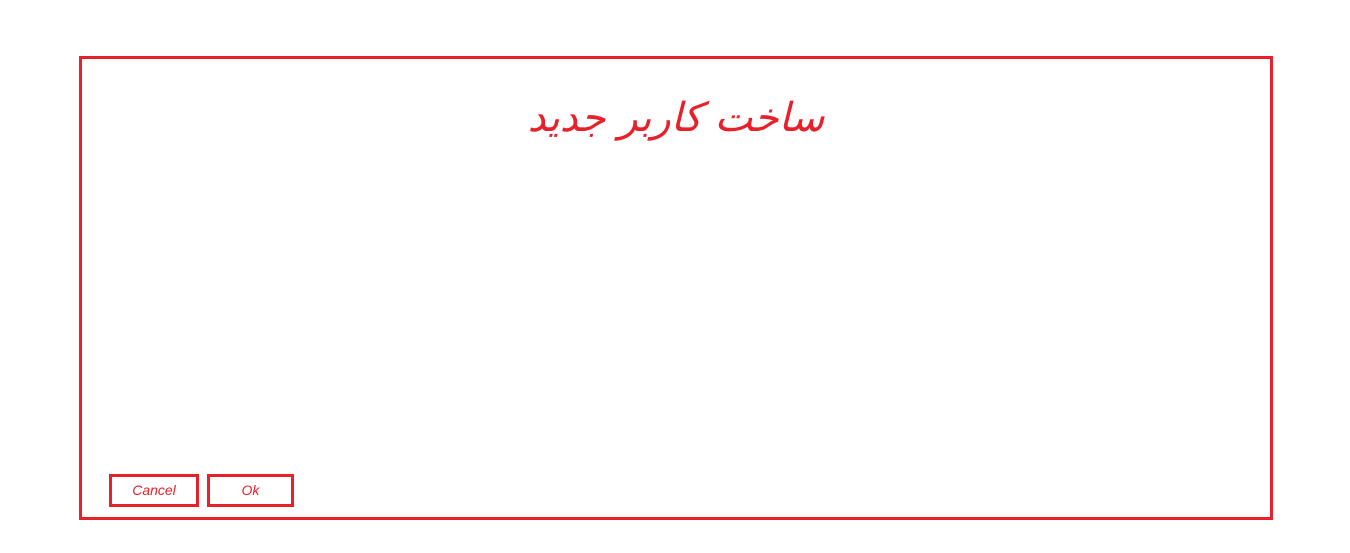 This screenshot has height=553, width=1350. Describe the element at coordinates (250, 490) in the screenshot. I see `ok-button: Ok` at that location.